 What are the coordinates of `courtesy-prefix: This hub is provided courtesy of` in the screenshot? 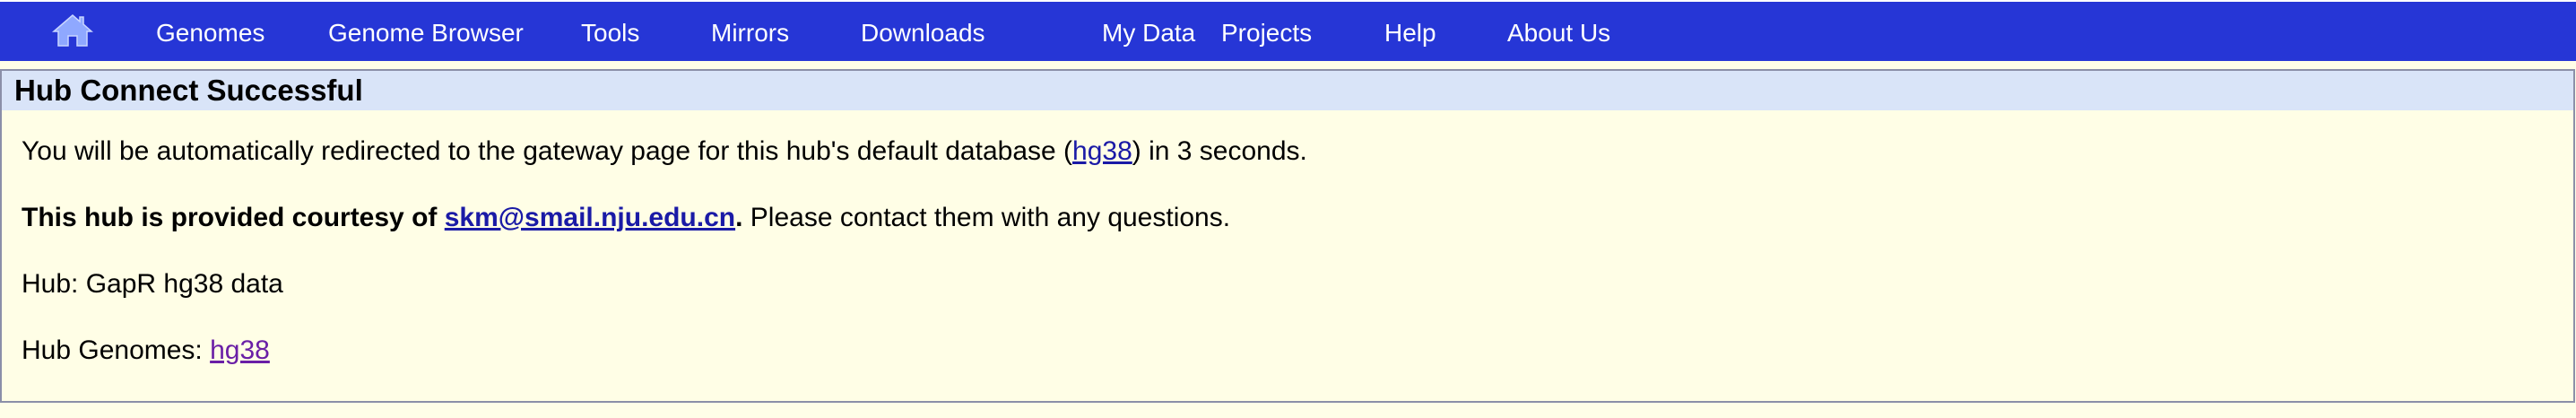 It's located at (233, 217).